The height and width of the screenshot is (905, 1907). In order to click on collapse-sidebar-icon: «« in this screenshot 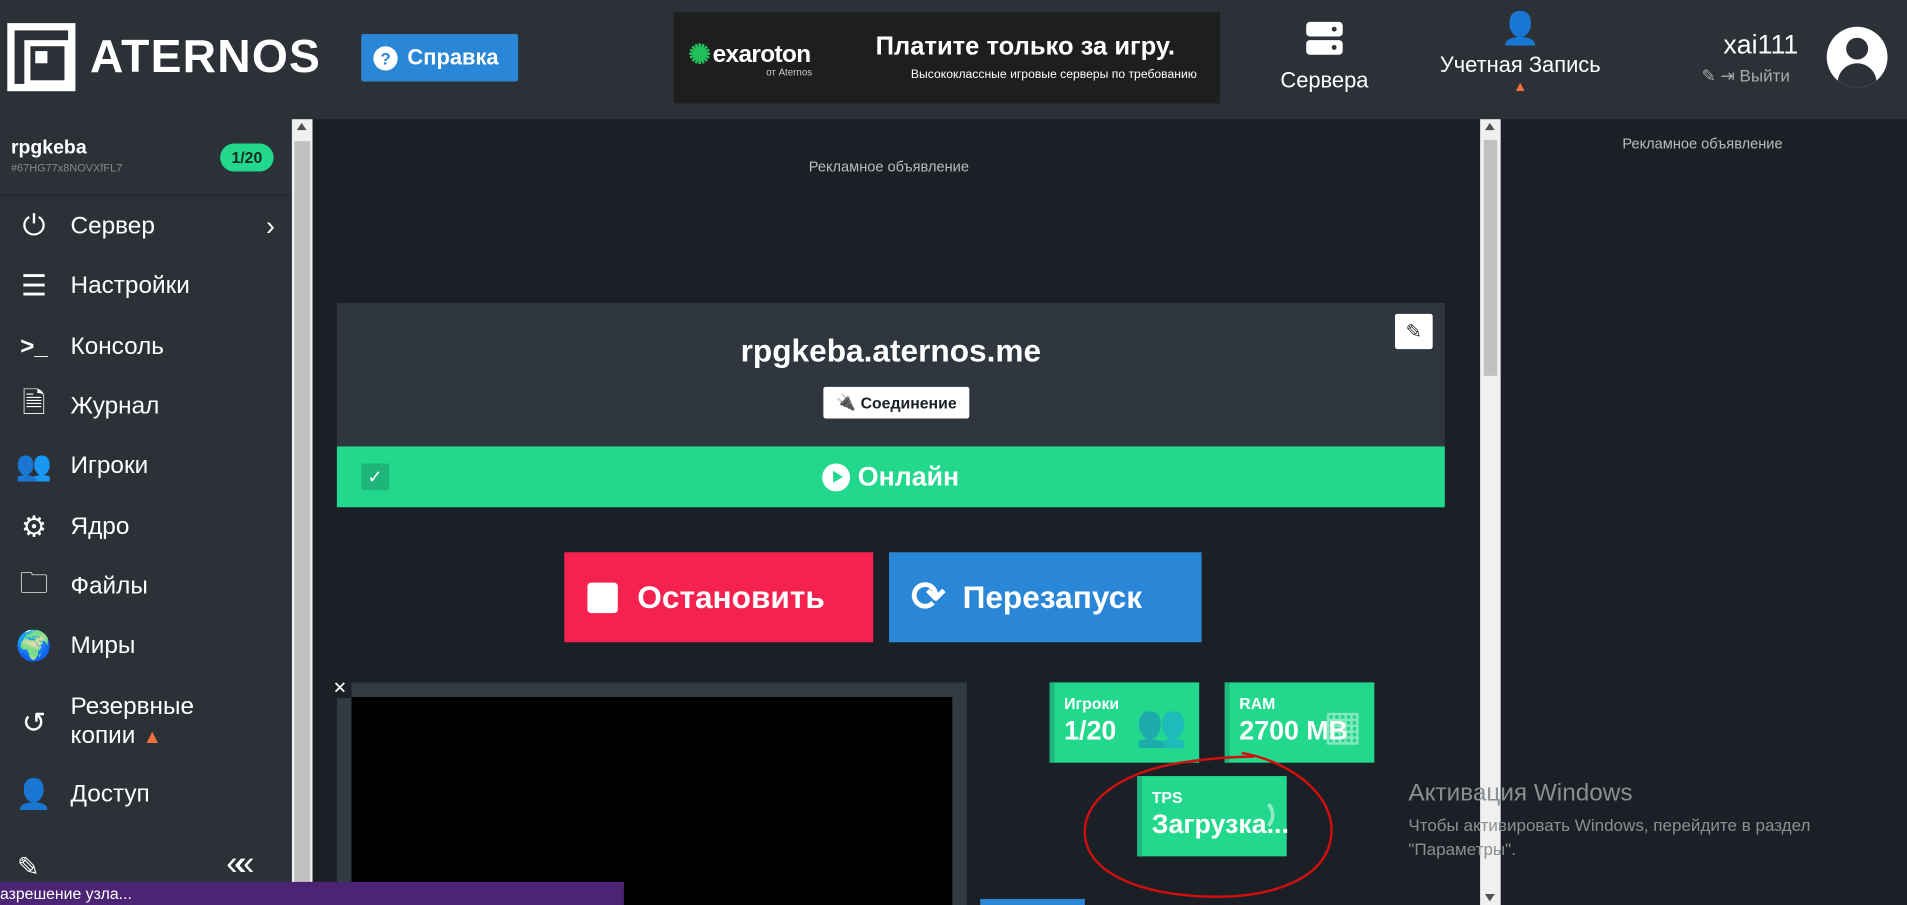, I will do `click(240, 863)`.